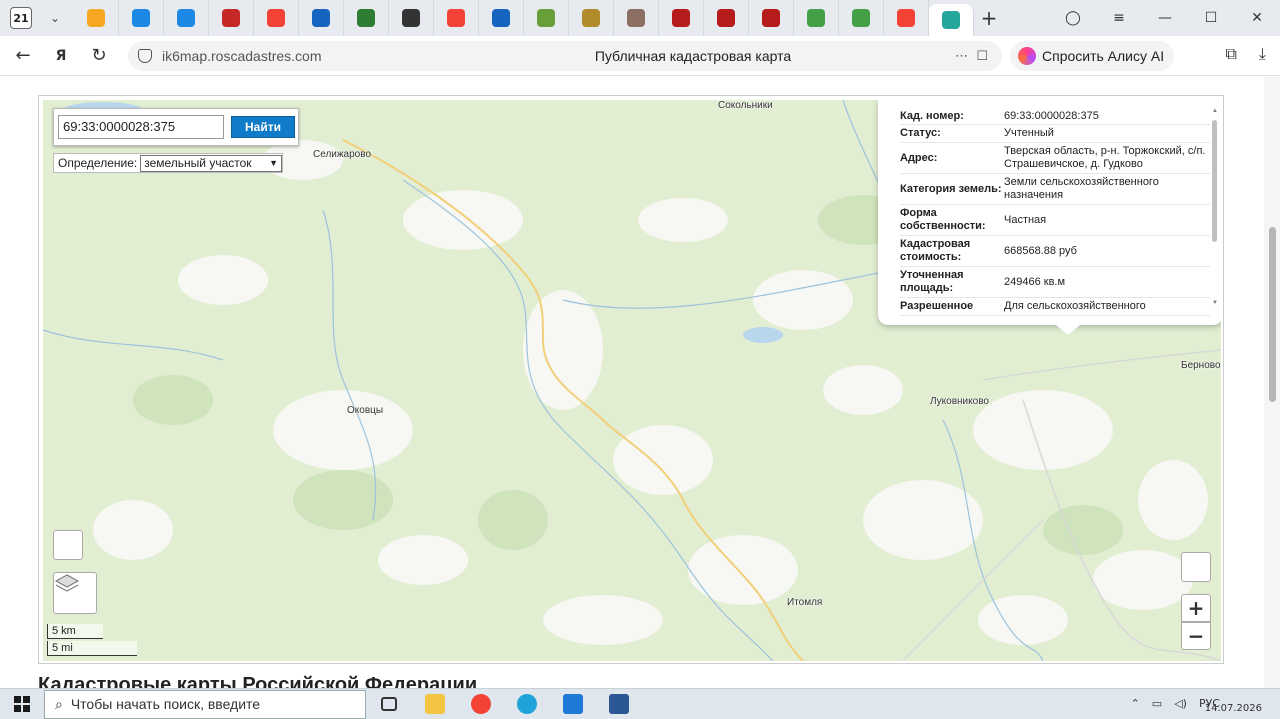  I want to click on popup-row-value: 69:33:0000028:375, so click(1051, 115).